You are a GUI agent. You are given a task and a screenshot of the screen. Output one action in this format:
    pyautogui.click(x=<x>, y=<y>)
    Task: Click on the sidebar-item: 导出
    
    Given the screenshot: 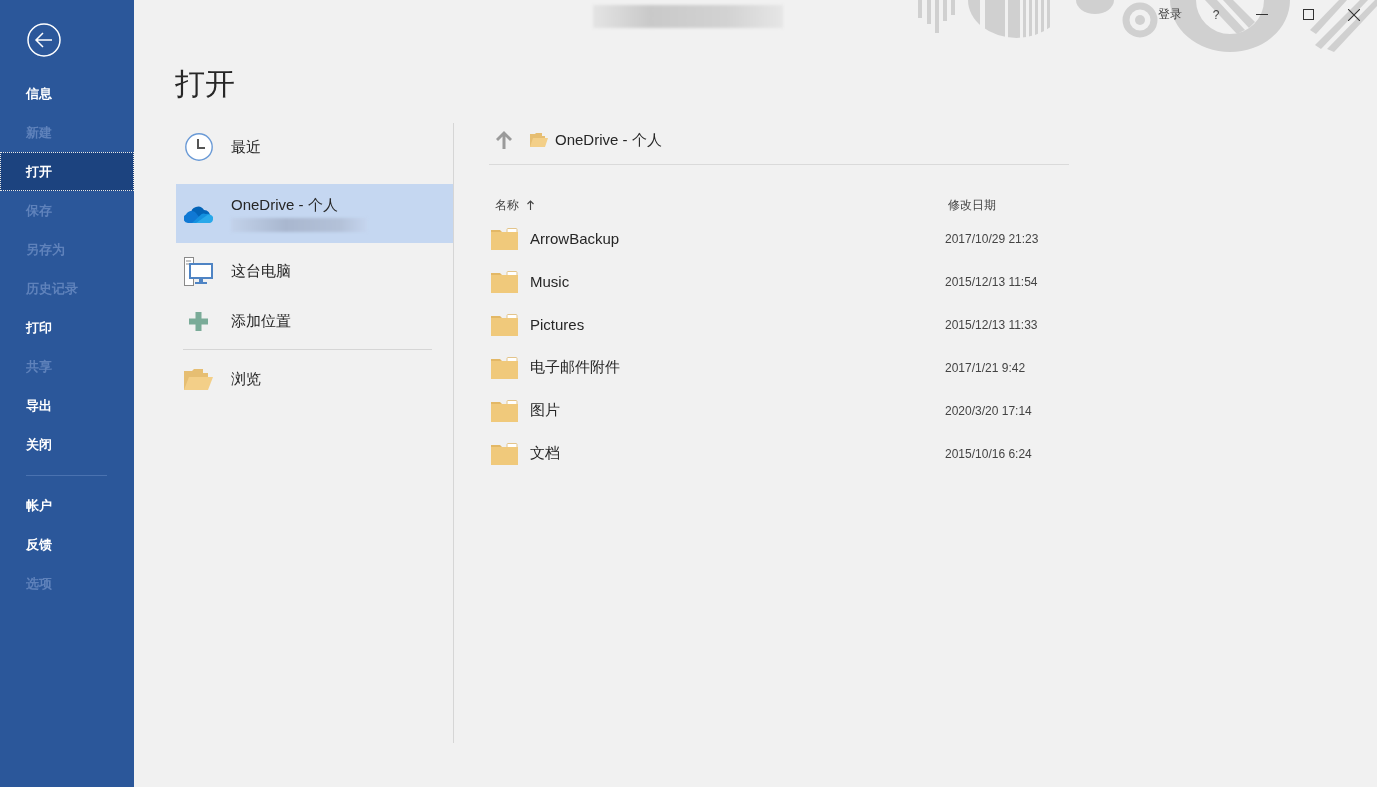 What is the action you would take?
    pyautogui.click(x=67, y=405)
    